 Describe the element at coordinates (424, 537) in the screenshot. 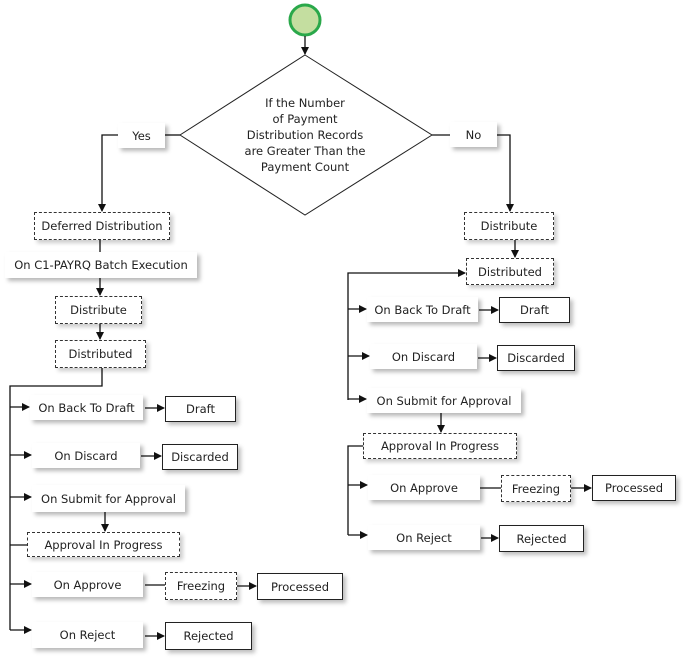

I see `transition-r-onreject: On Reject` at that location.